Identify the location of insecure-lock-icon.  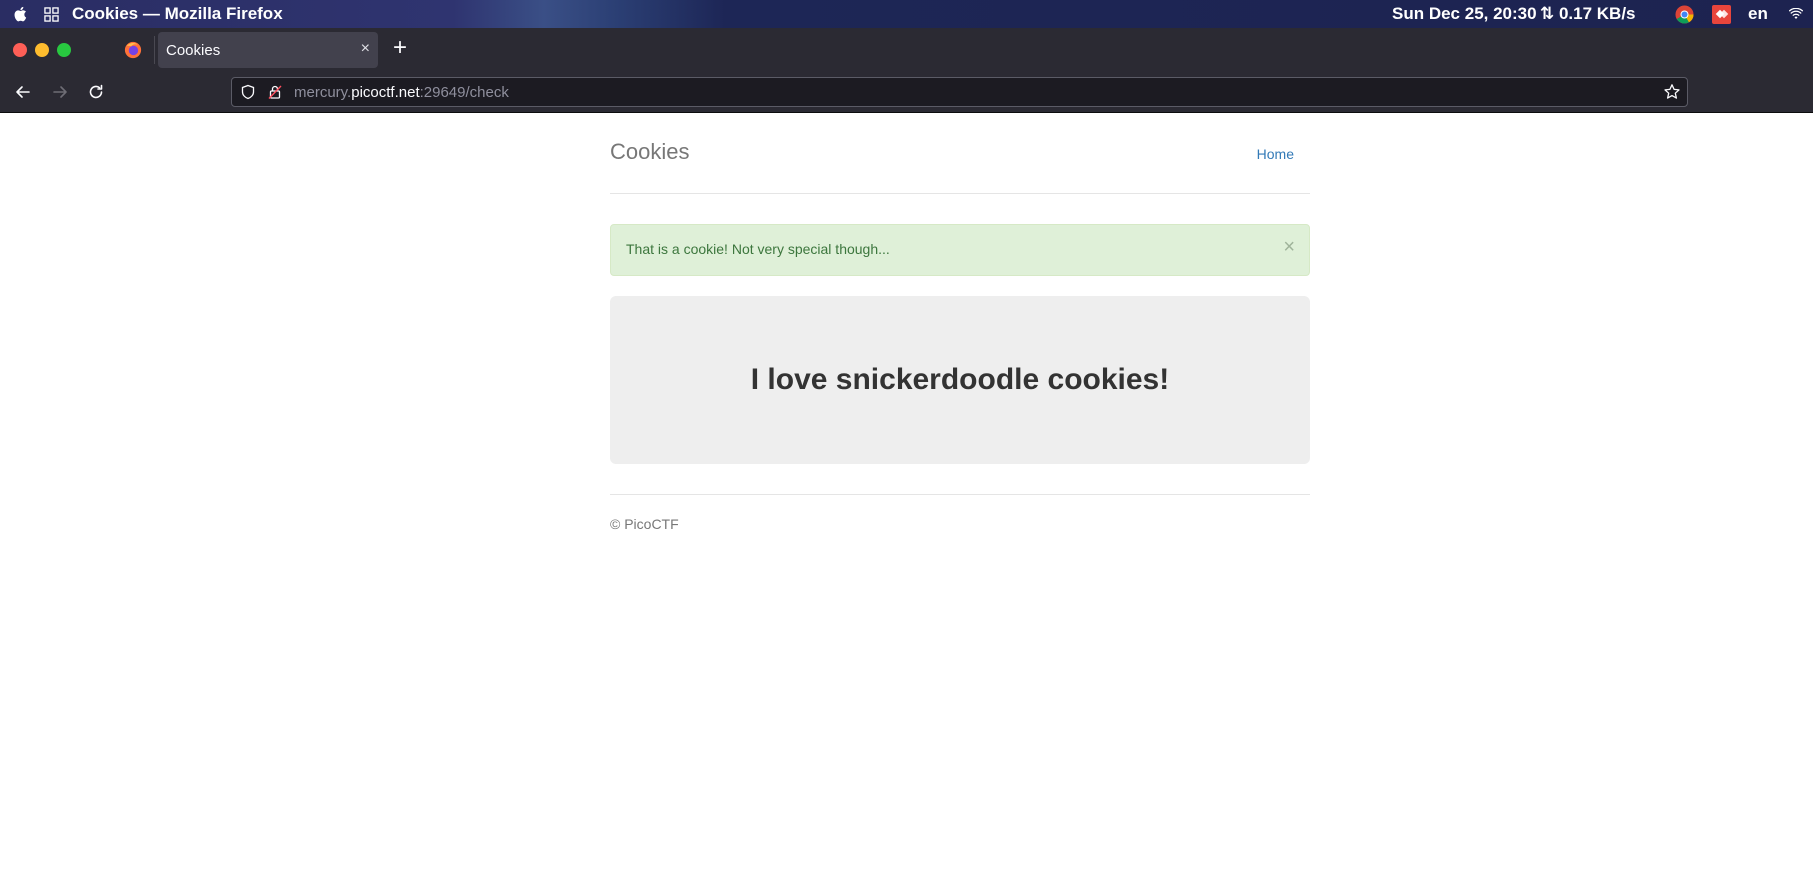
(275, 92).